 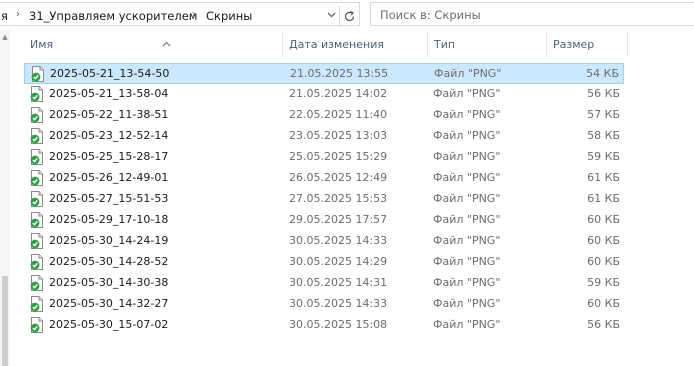 I want to click on refresh-icon, so click(x=348, y=16).